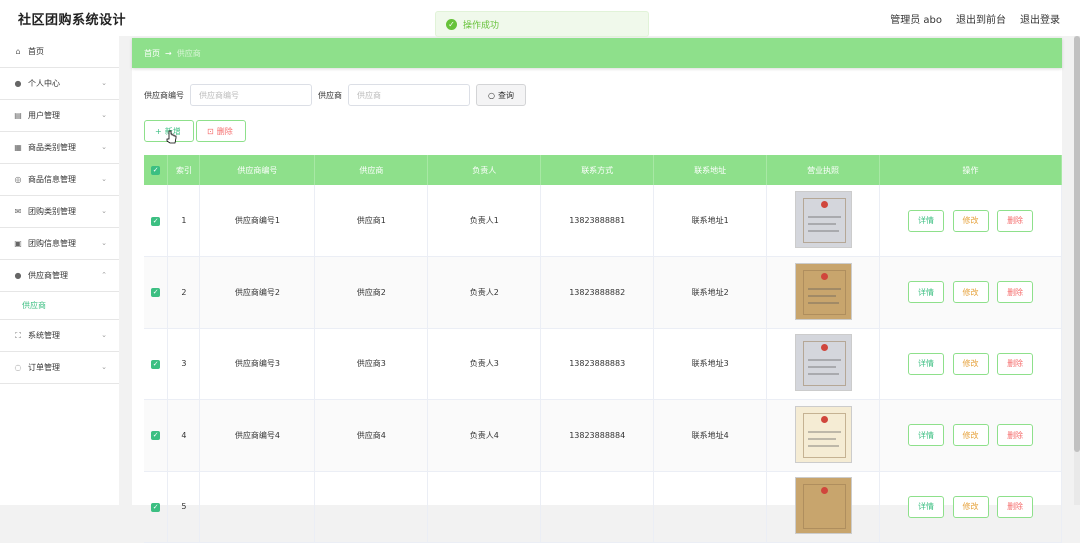 This screenshot has width=1080, height=543. Describe the element at coordinates (59, 276) in the screenshot. I see `sidebar-item-supplier: ● 供应商管理 ⌃` at that location.